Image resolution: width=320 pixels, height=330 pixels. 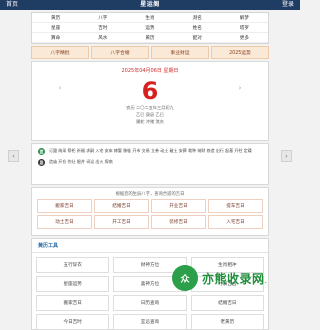 What do you see at coordinates (150, 114) in the screenshot?
I see `ganzhi-date: 乙巳 庚辰 乙巳` at bounding box center [150, 114].